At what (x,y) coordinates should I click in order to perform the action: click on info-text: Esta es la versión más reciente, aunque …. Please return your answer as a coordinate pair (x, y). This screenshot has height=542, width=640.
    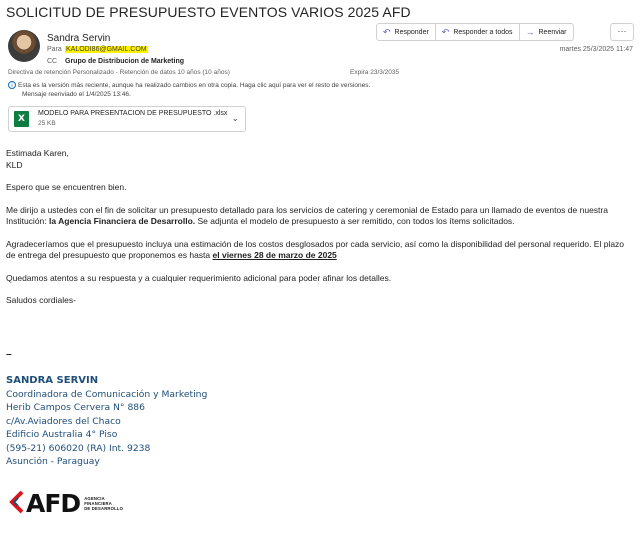
    Looking at the image, I should click on (194, 85).